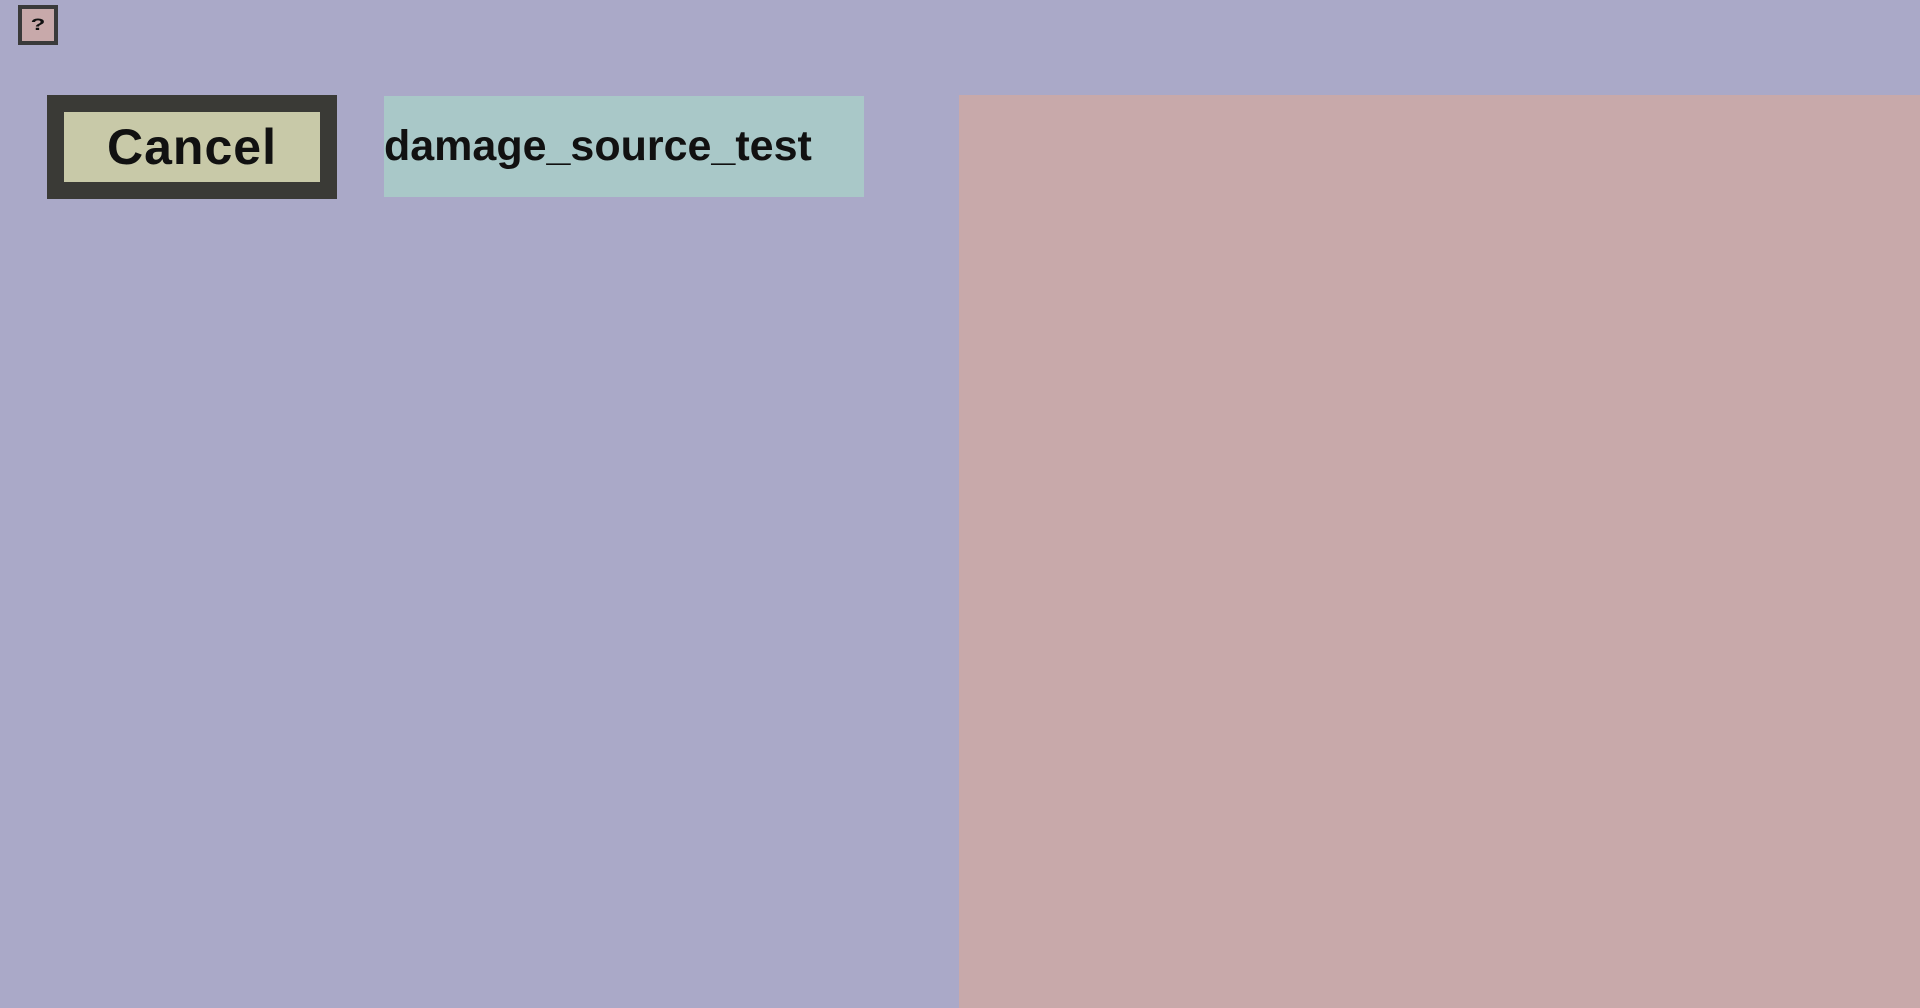  I want to click on cancel-button: Cancel, so click(192, 147).